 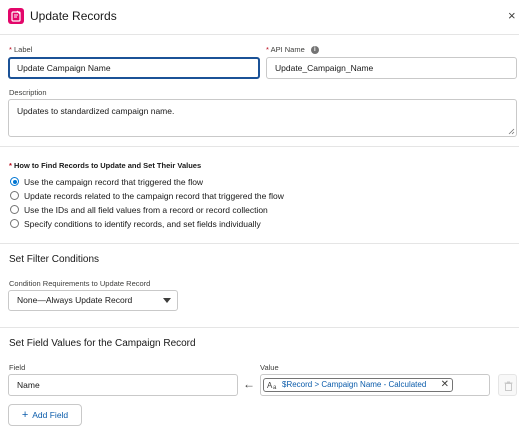 I want to click on value-column-label: Value, so click(x=269, y=367).